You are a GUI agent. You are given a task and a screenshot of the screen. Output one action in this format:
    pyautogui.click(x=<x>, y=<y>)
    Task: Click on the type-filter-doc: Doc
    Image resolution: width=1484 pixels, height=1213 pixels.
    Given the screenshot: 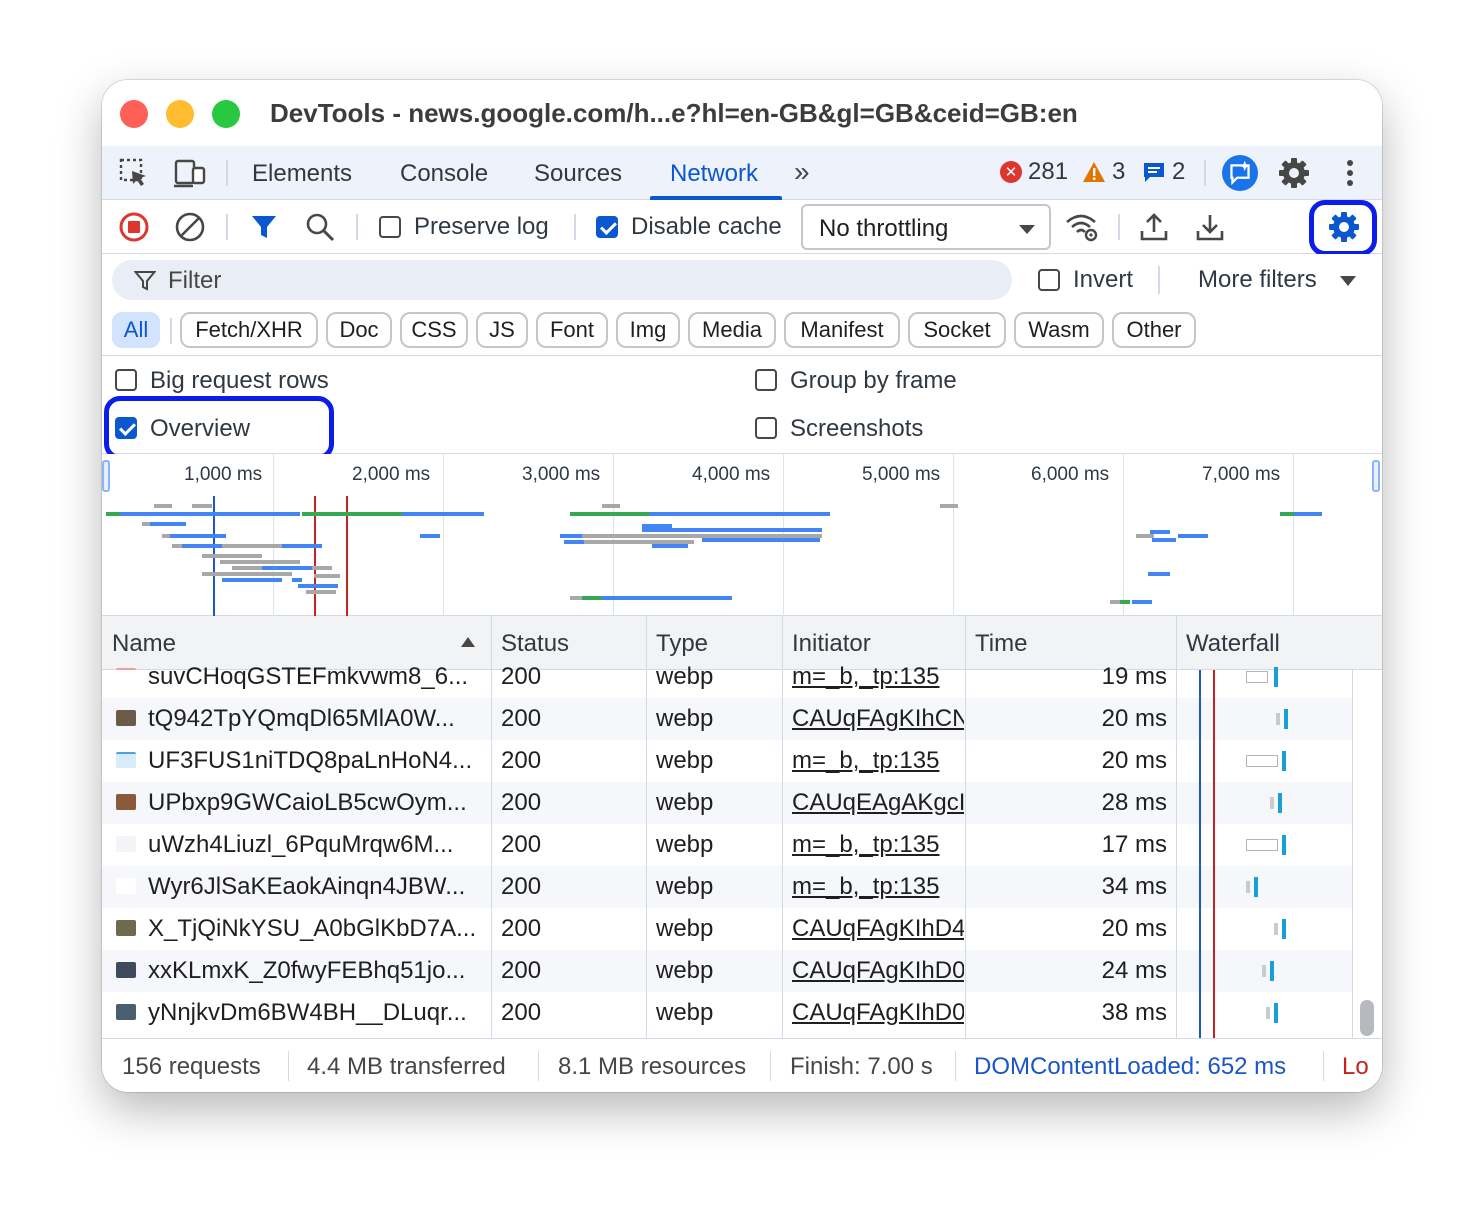 What is the action you would take?
    pyautogui.click(x=359, y=330)
    